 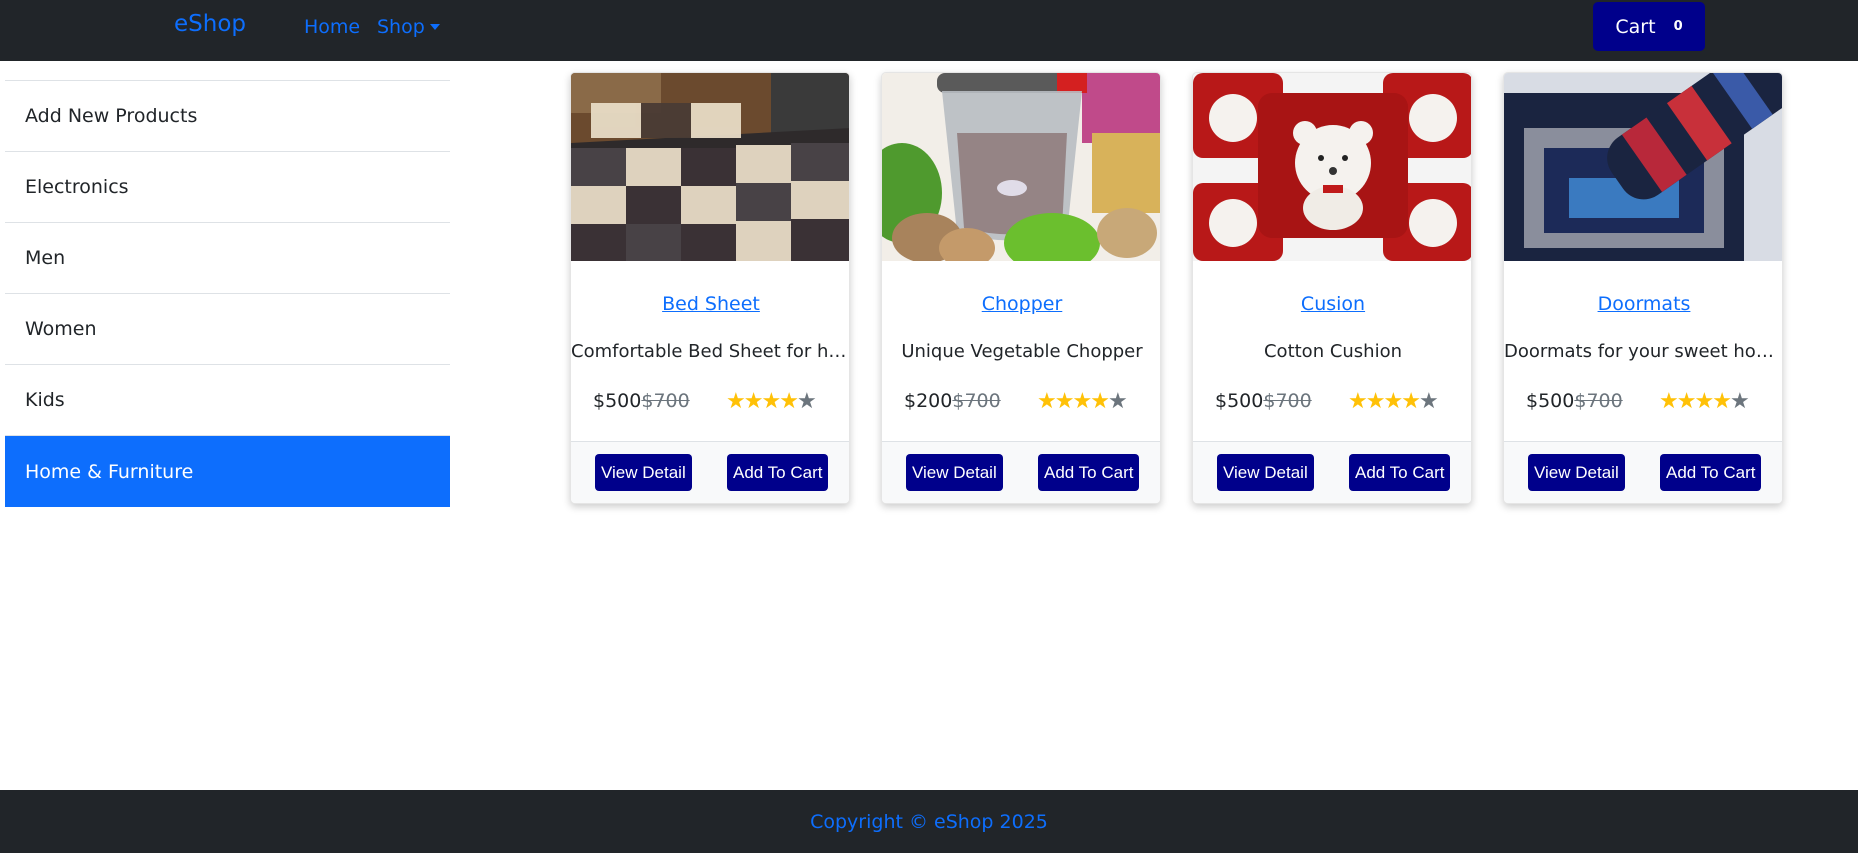 I want to click on brand-logo: eShop, so click(x=210, y=24).